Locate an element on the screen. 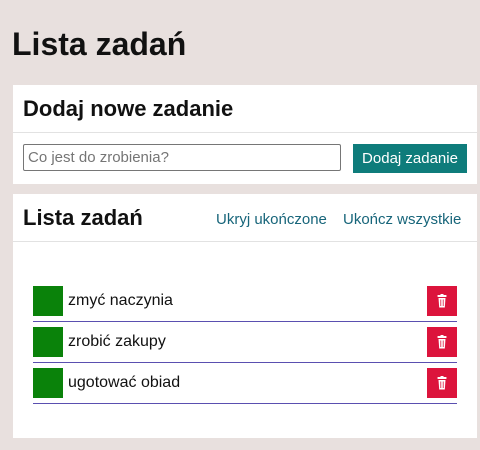 Image resolution: width=480 pixels, height=450 pixels. complete-all-link: Ukończ wszystkie is located at coordinates (402, 219).